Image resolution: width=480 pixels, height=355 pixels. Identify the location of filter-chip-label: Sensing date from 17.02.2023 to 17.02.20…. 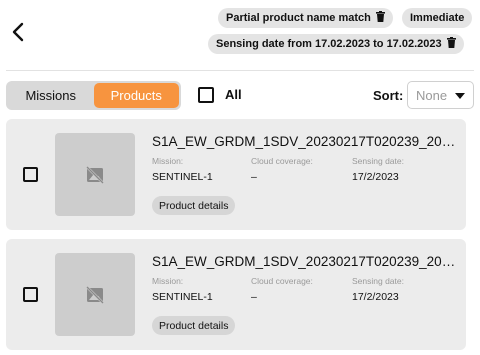
(329, 44).